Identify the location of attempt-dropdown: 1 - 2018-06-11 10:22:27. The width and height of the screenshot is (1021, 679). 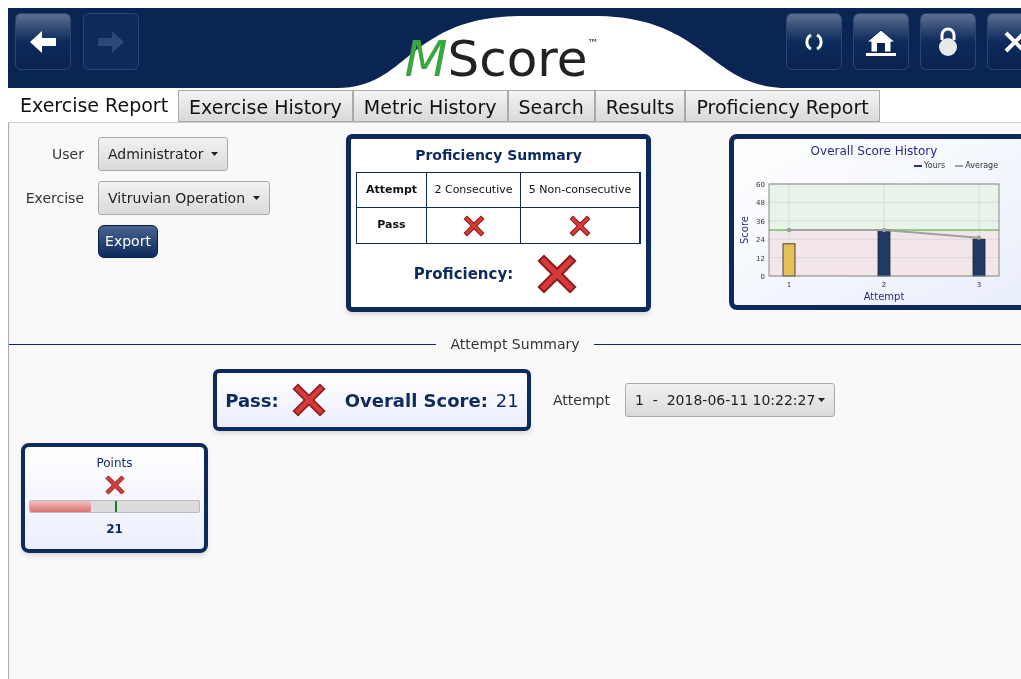
(729, 400).